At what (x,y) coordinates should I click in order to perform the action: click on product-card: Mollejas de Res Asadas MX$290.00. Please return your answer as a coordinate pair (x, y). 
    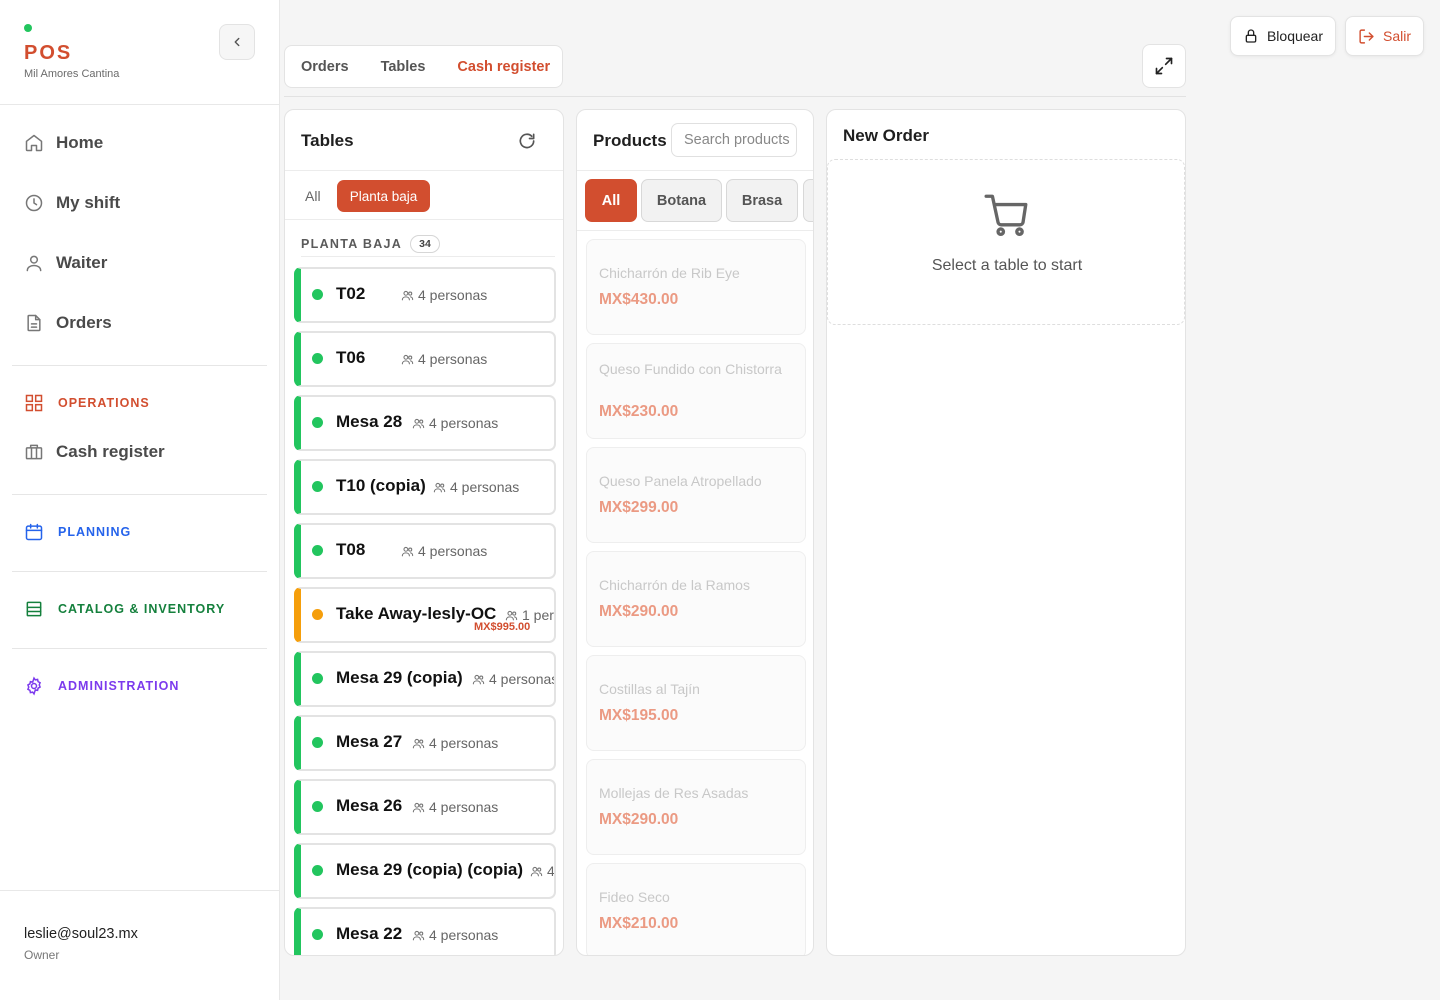
    Looking at the image, I should click on (696, 807).